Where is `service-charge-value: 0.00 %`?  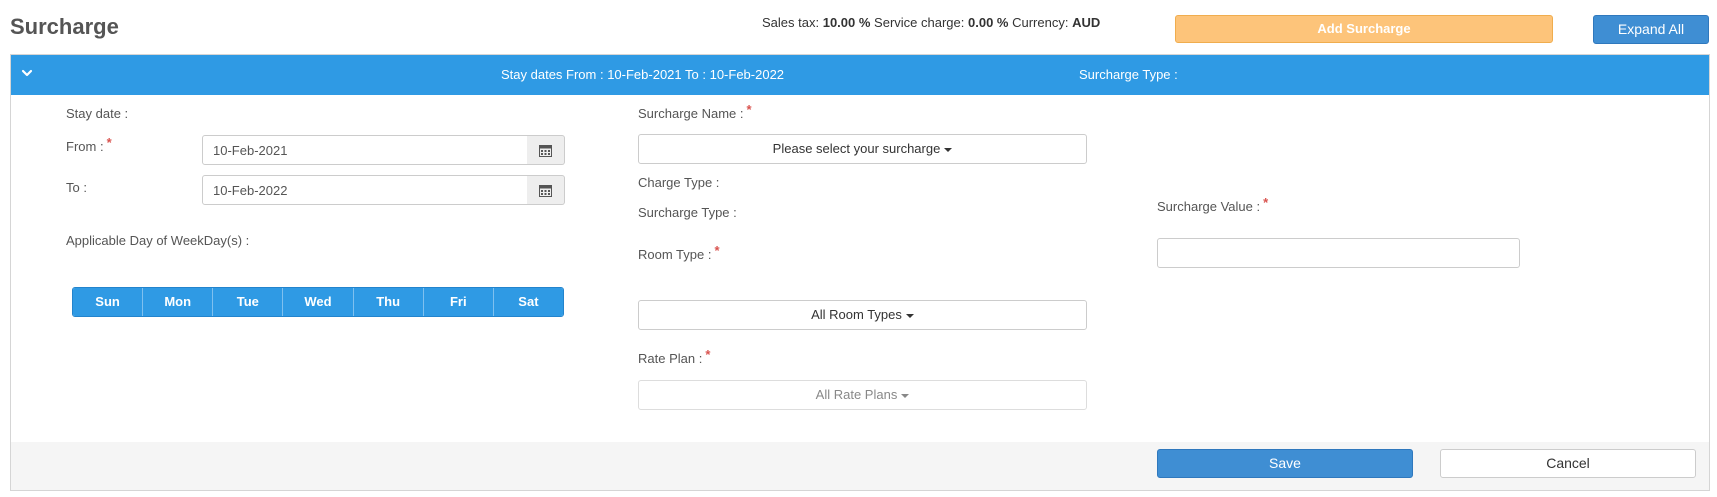 service-charge-value: 0.00 % is located at coordinates (988, 22).